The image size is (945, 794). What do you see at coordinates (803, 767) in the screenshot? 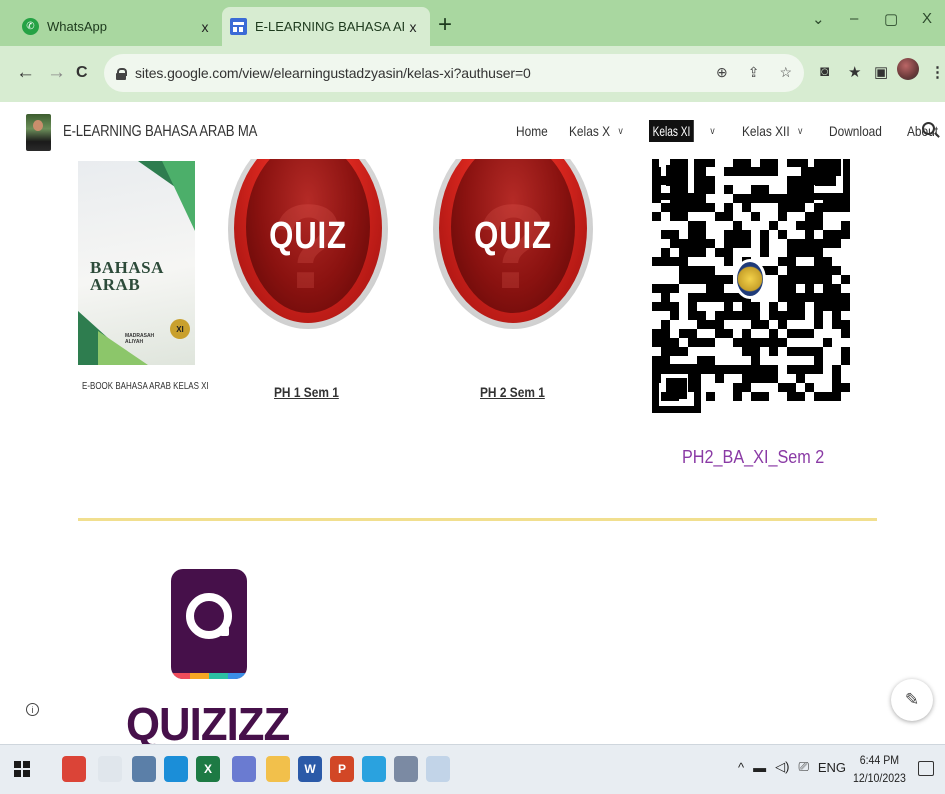
I see `network-icon: ⎚` at bounding box center [803, 767].